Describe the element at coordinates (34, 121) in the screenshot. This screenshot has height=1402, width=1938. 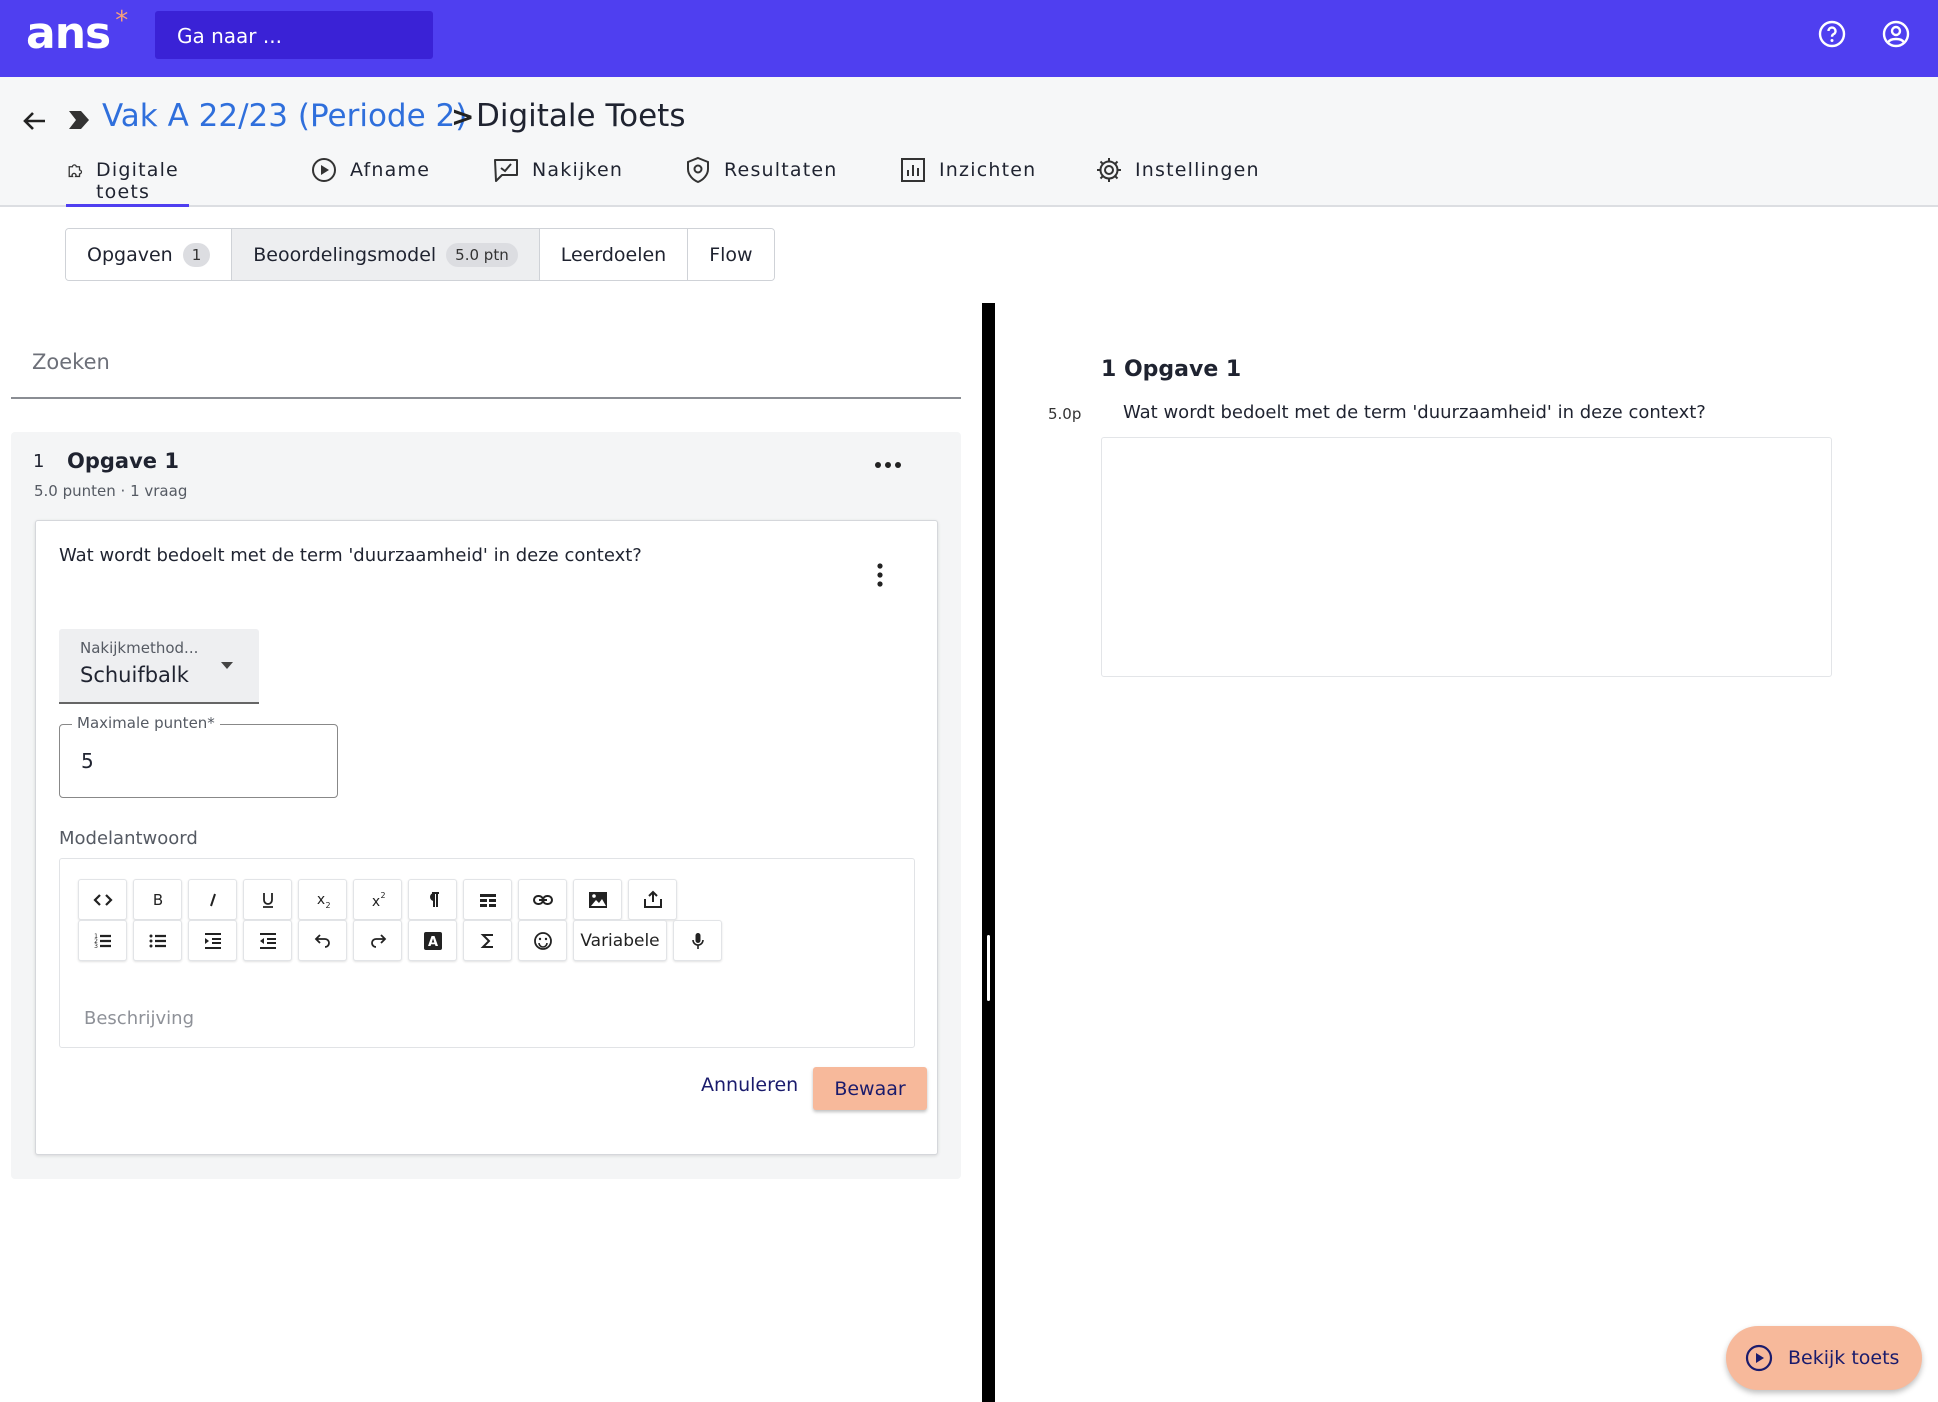
I see `back-arrow-icon` at that location.